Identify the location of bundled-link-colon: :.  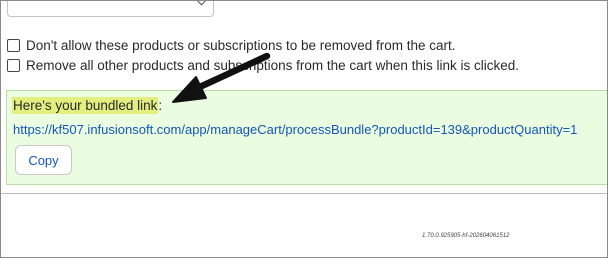
(160, 105).